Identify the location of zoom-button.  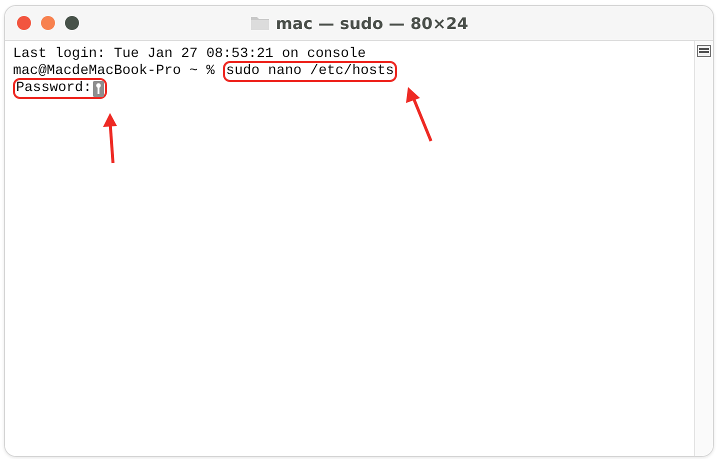
(72, 23).